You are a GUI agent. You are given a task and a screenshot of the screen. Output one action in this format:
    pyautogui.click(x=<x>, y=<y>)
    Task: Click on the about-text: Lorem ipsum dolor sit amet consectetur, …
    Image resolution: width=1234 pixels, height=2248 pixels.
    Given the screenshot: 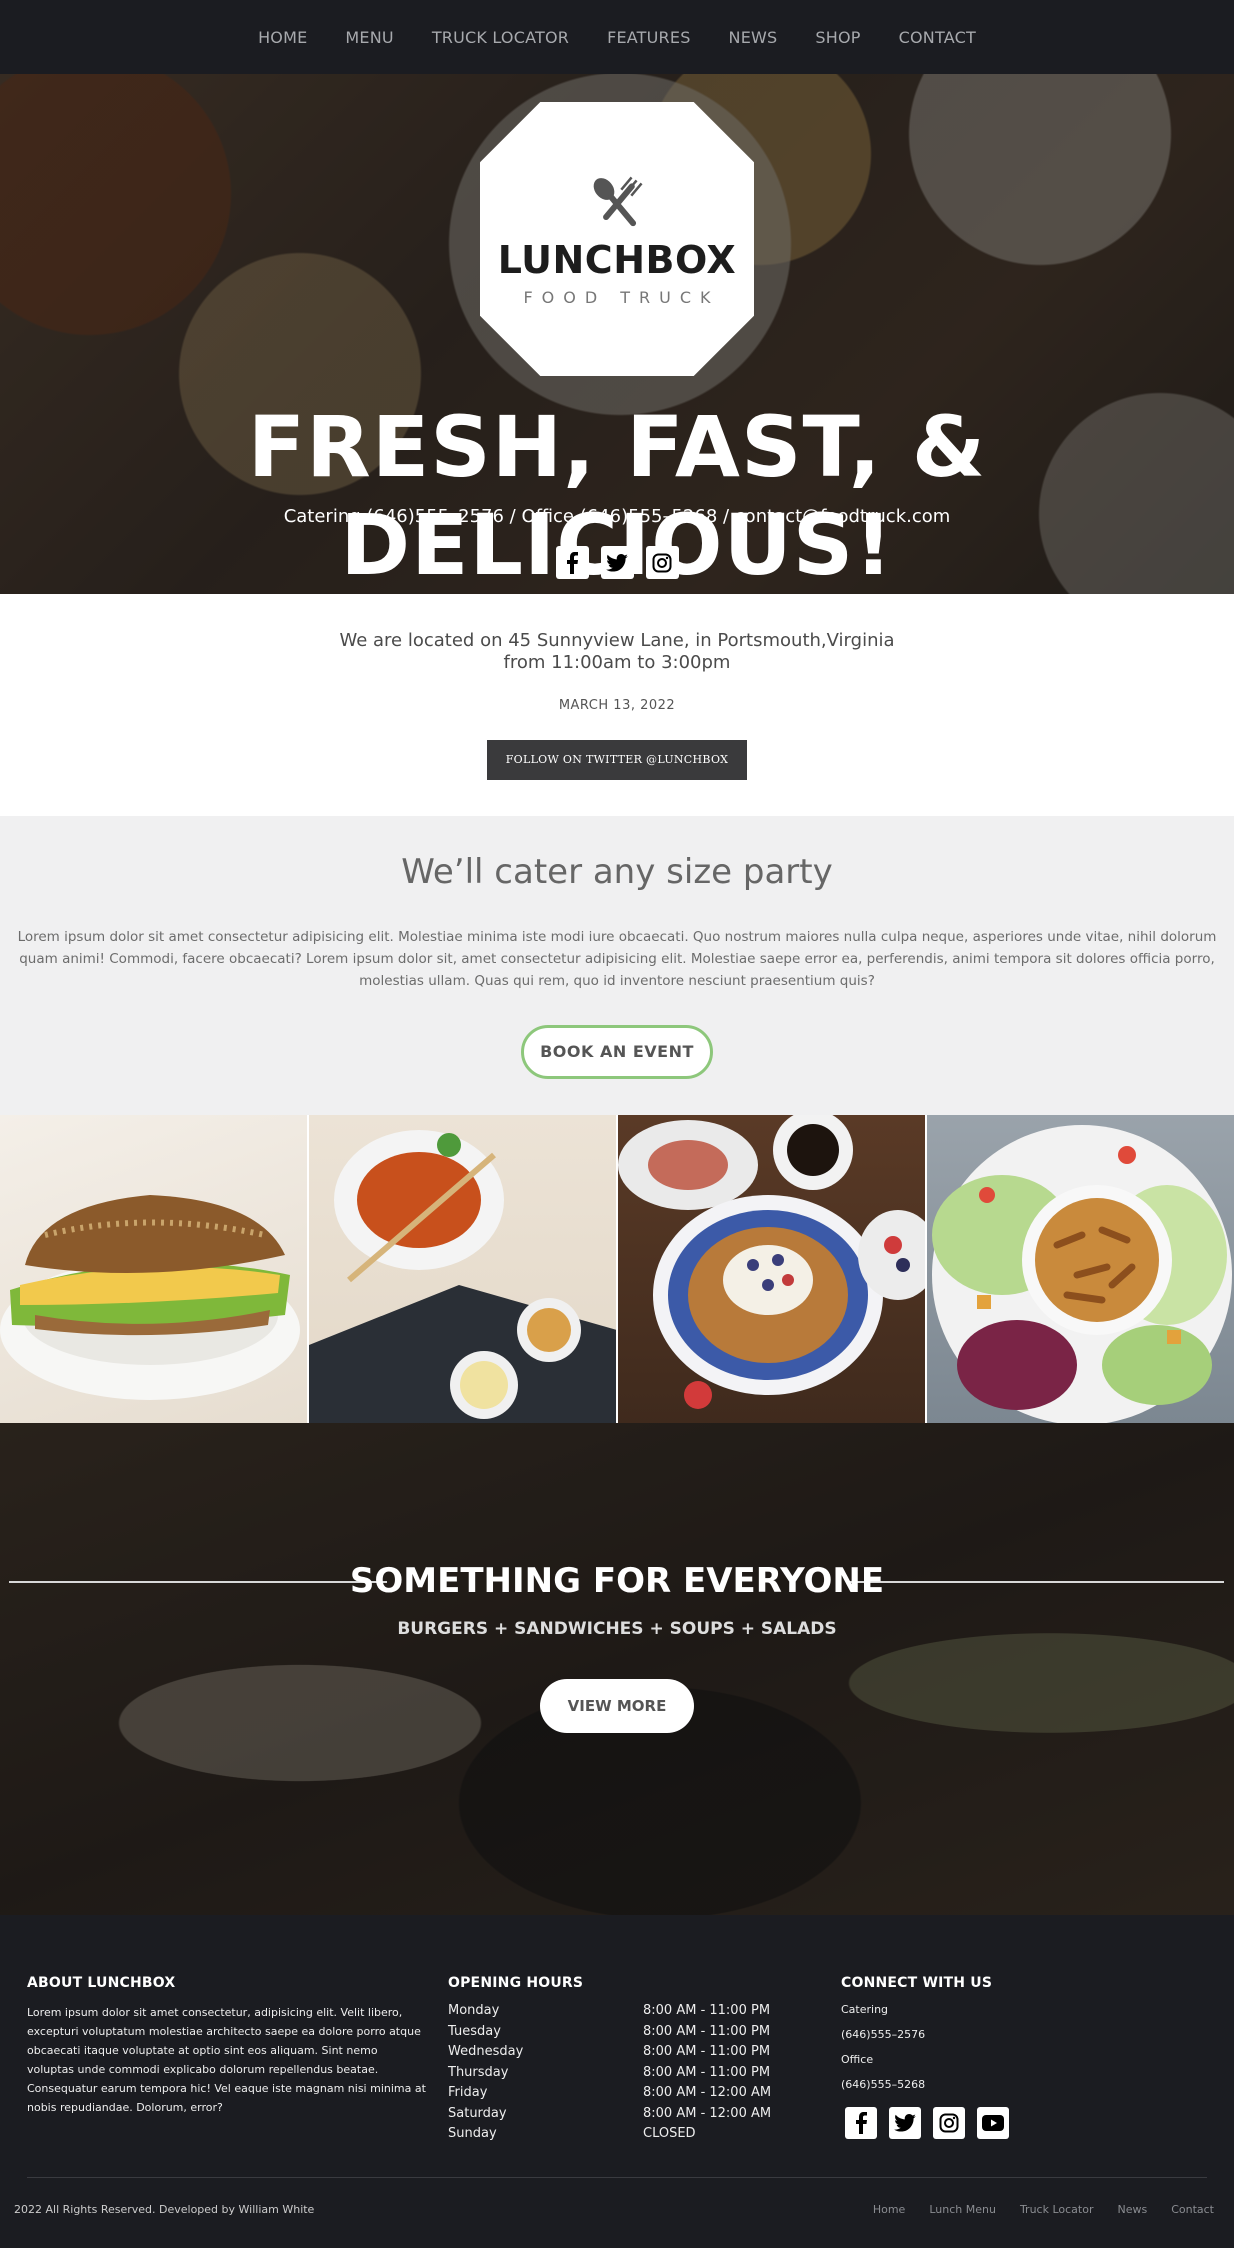 What is the action you would take?
    pyautogui.click(x=226, y=2060)
    